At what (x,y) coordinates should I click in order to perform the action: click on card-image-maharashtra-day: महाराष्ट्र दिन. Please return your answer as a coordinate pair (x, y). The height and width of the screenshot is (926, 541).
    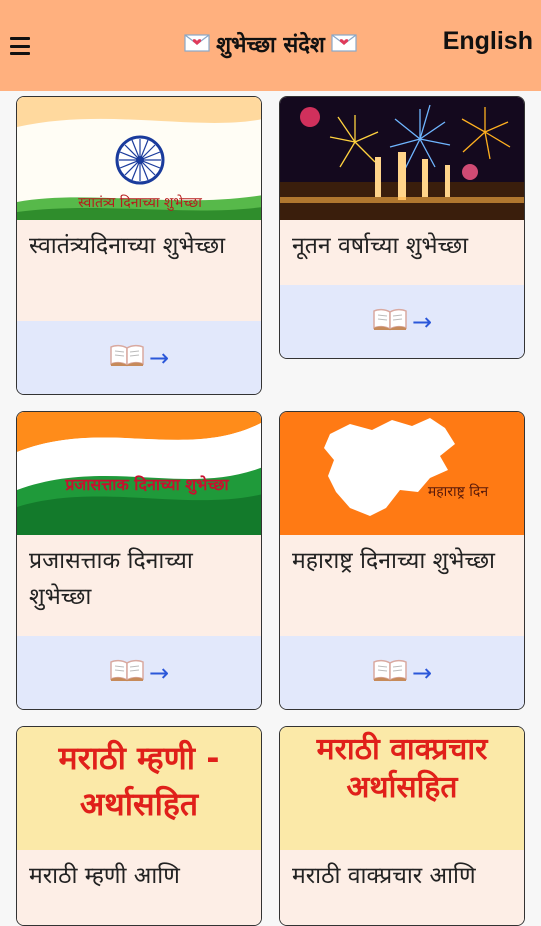
    Looking at the image, I should click on (402, 473).